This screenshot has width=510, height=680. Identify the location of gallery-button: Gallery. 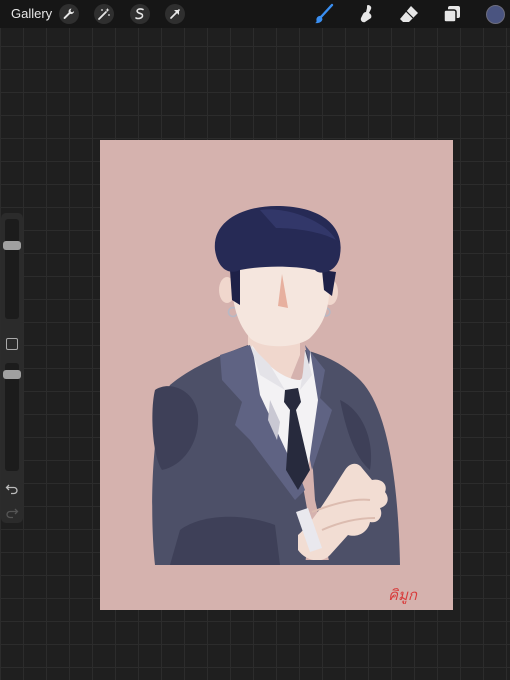
(31, 14).